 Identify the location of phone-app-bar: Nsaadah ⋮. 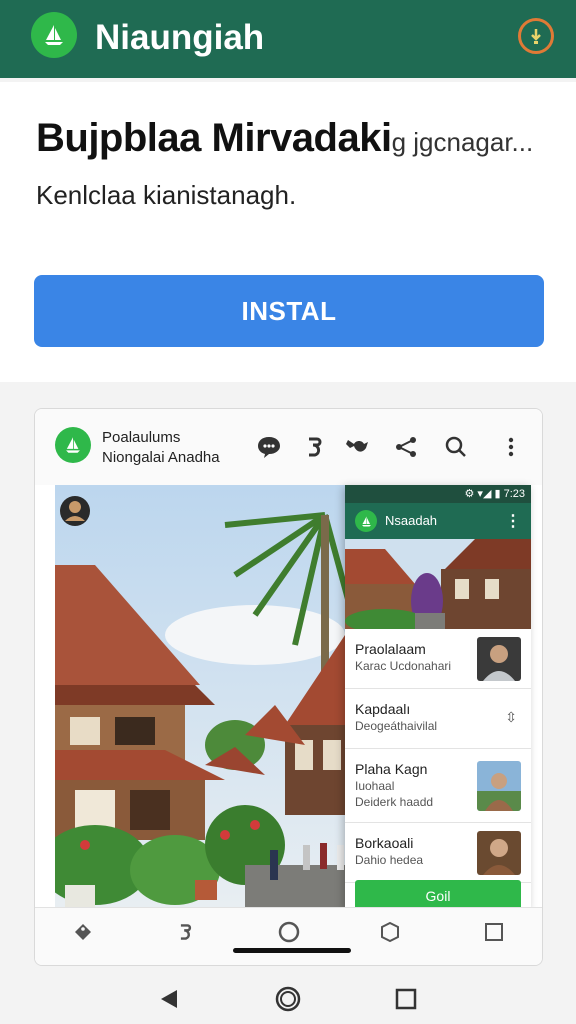
(438, 521).